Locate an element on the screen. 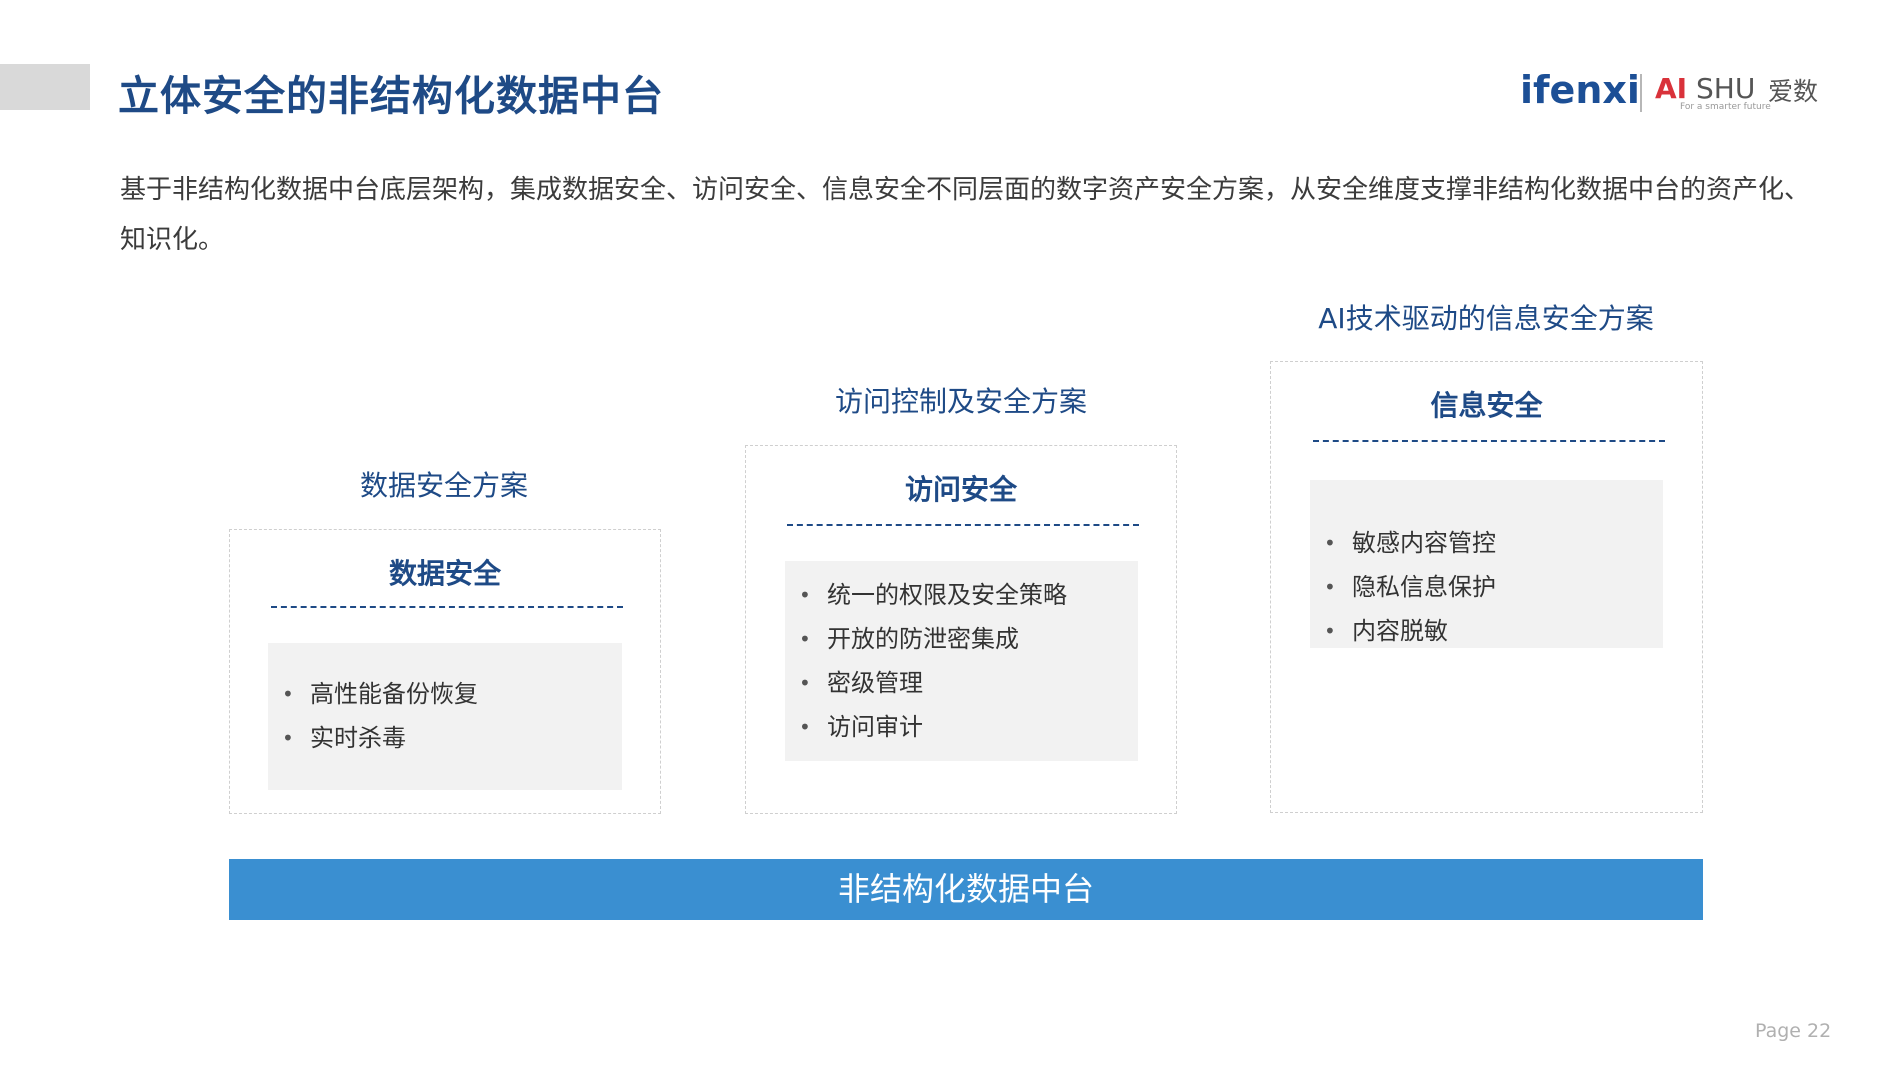 The height and width of the screenshot is (1071, 1904). card-access-security: 访问安全 统一的权限及安全策略 开放的防泄密集成 密级管理 访问审计 is located at coordinates (961, 629).